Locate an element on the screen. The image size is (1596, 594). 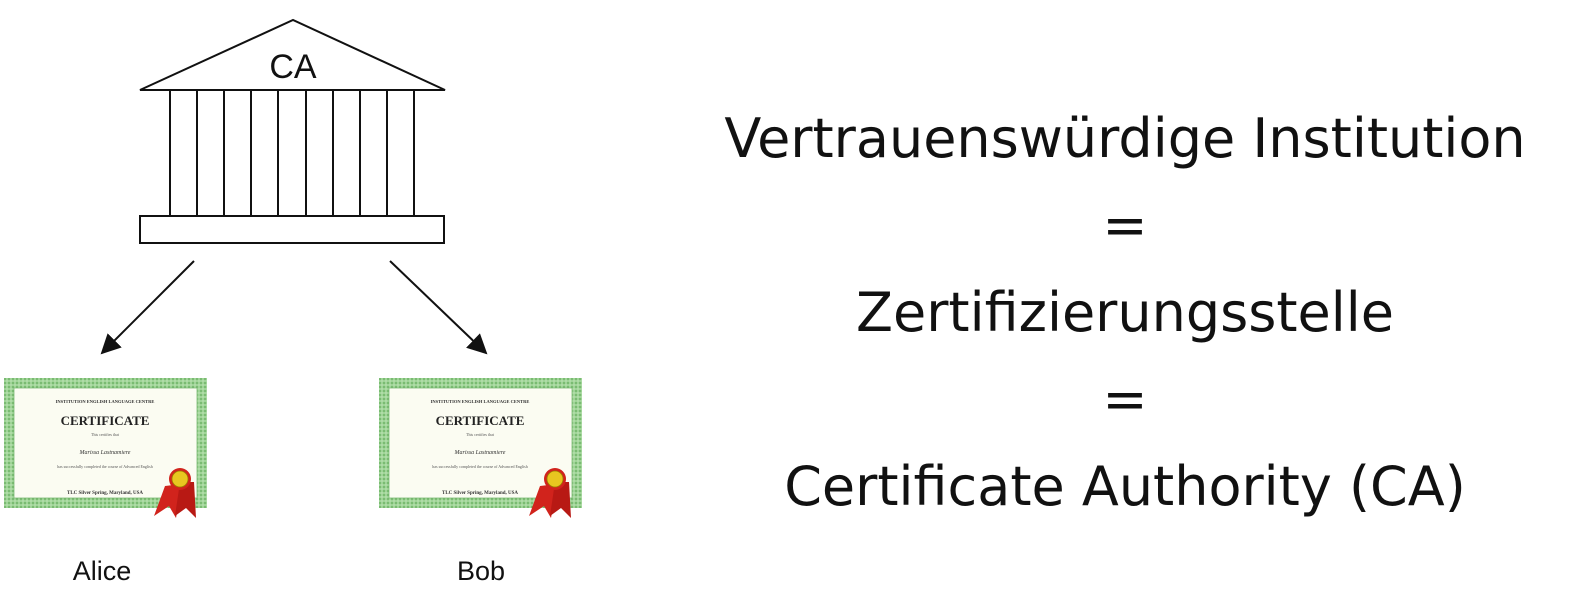
building-columns is located at coordinates (292, 153).